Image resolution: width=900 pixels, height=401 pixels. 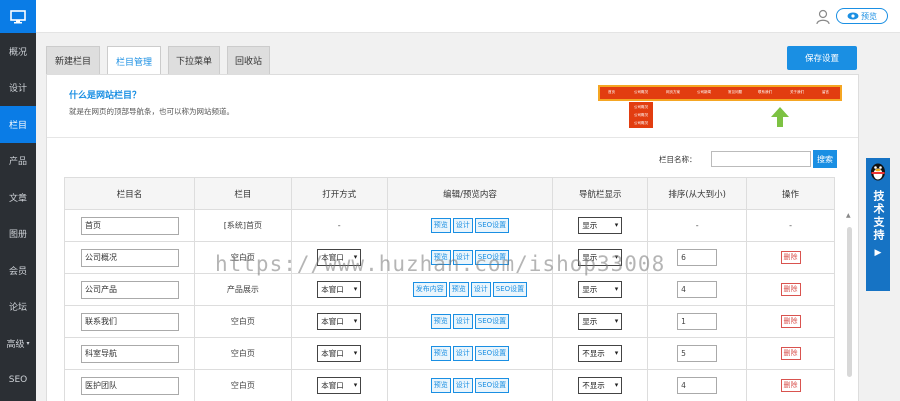 I want to click on monitor-icon, so click(x=18, y=16).